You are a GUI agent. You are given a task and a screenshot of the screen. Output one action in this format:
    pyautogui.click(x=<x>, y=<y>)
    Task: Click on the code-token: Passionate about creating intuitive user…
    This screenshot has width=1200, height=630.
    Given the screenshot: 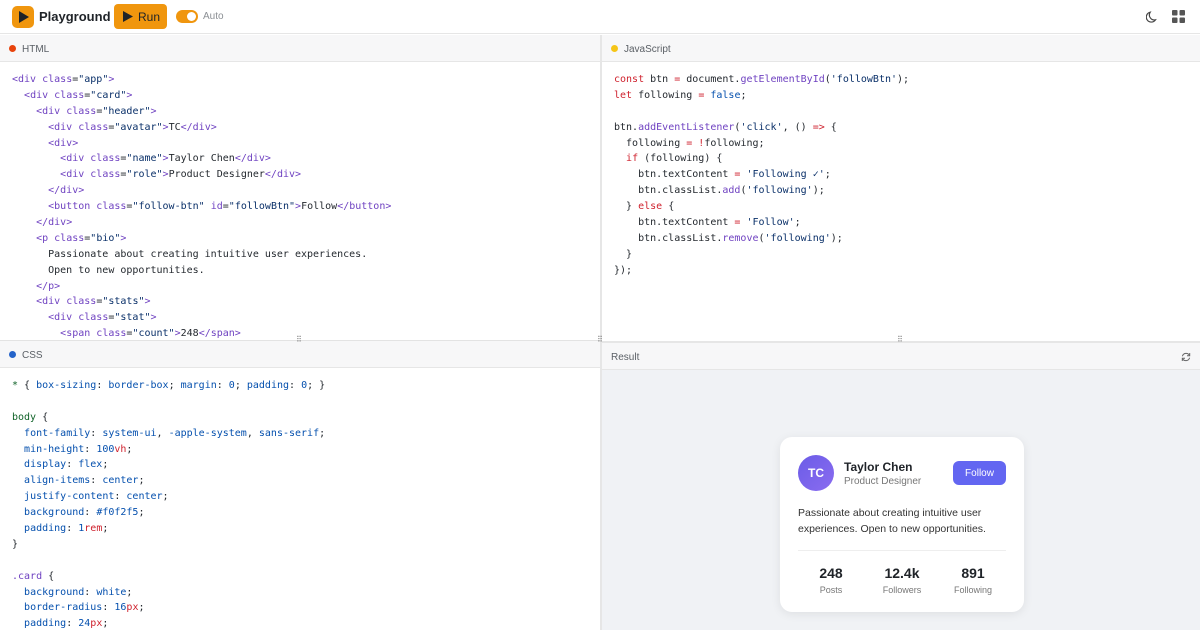 What is the action you would take?
    pyautogui.click(x=190, y=254)
    